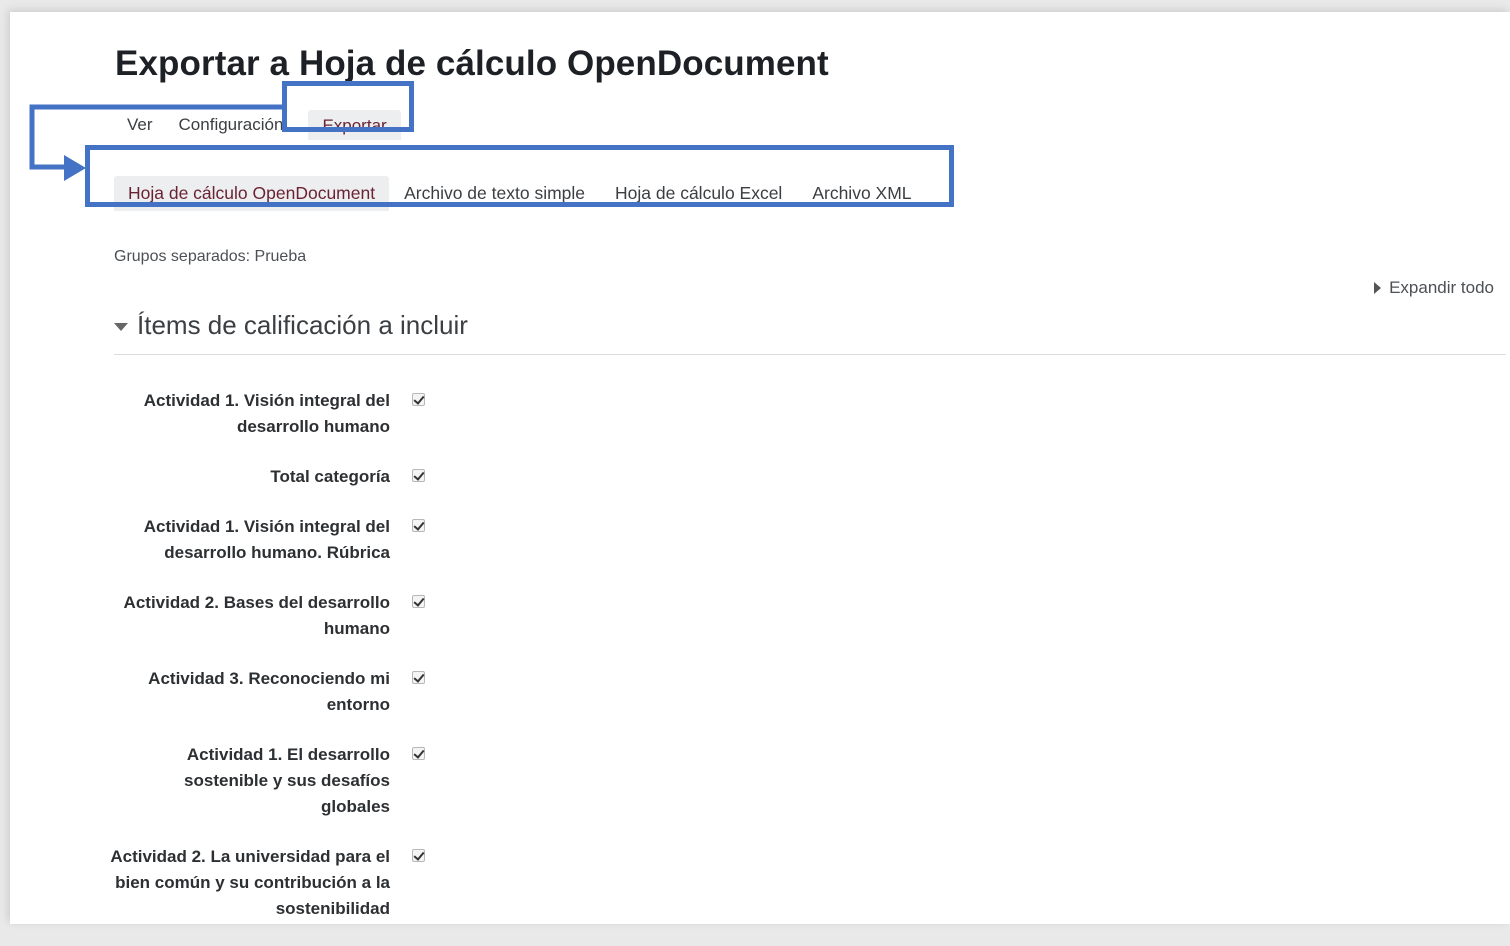 This screenshot has width=1510, height=946. I want to click on tab-excel: Hoja de cálculo Excel, so click(698, 193).